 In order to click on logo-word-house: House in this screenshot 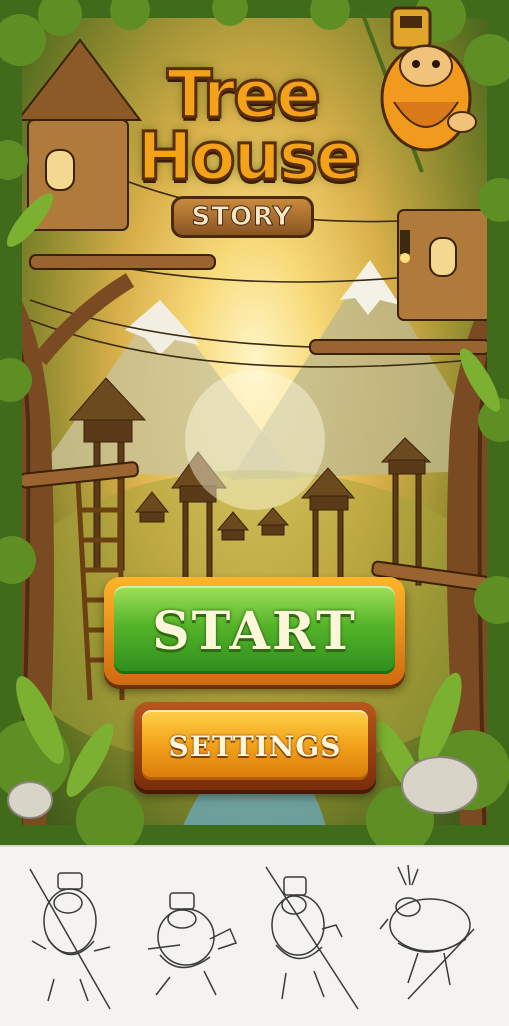, I will do `click(249, 156)`.